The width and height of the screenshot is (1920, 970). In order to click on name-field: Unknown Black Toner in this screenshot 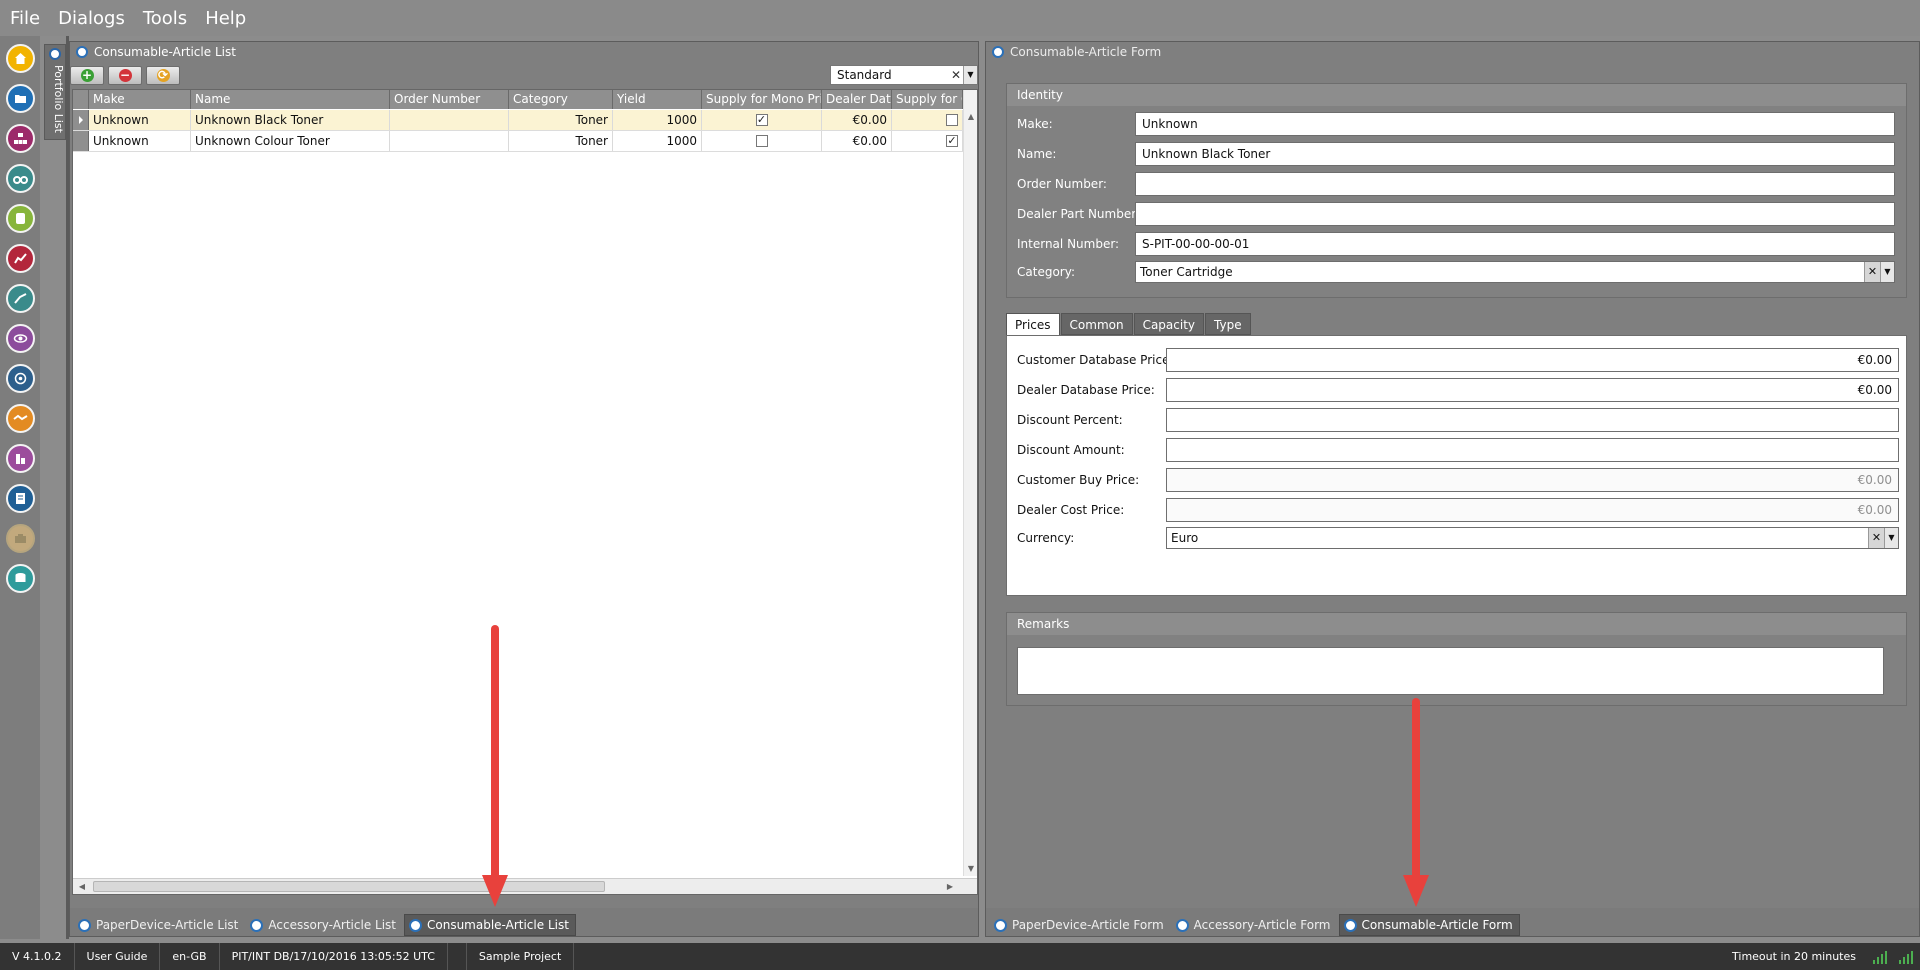, I will do `click(1515, 154)`.